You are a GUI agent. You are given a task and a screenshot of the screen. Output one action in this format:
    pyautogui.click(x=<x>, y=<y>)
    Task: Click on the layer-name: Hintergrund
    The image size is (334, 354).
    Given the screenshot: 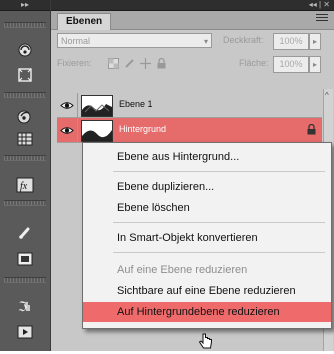 What is the action you would take?
    pyautogui.click(x=143, y=129)
    